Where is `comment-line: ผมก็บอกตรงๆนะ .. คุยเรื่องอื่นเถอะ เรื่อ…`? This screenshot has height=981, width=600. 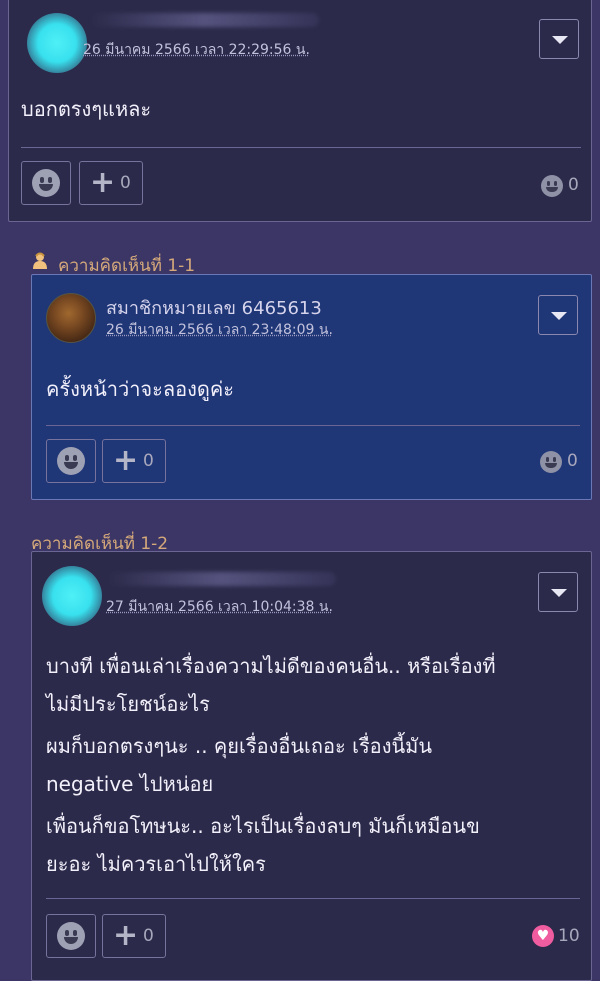 comment-line: ผมก็บอกตรงๆนะ .. คุยเรื่องอื่นเถอะ เรื่อ… is located at coordinates (239, 746).